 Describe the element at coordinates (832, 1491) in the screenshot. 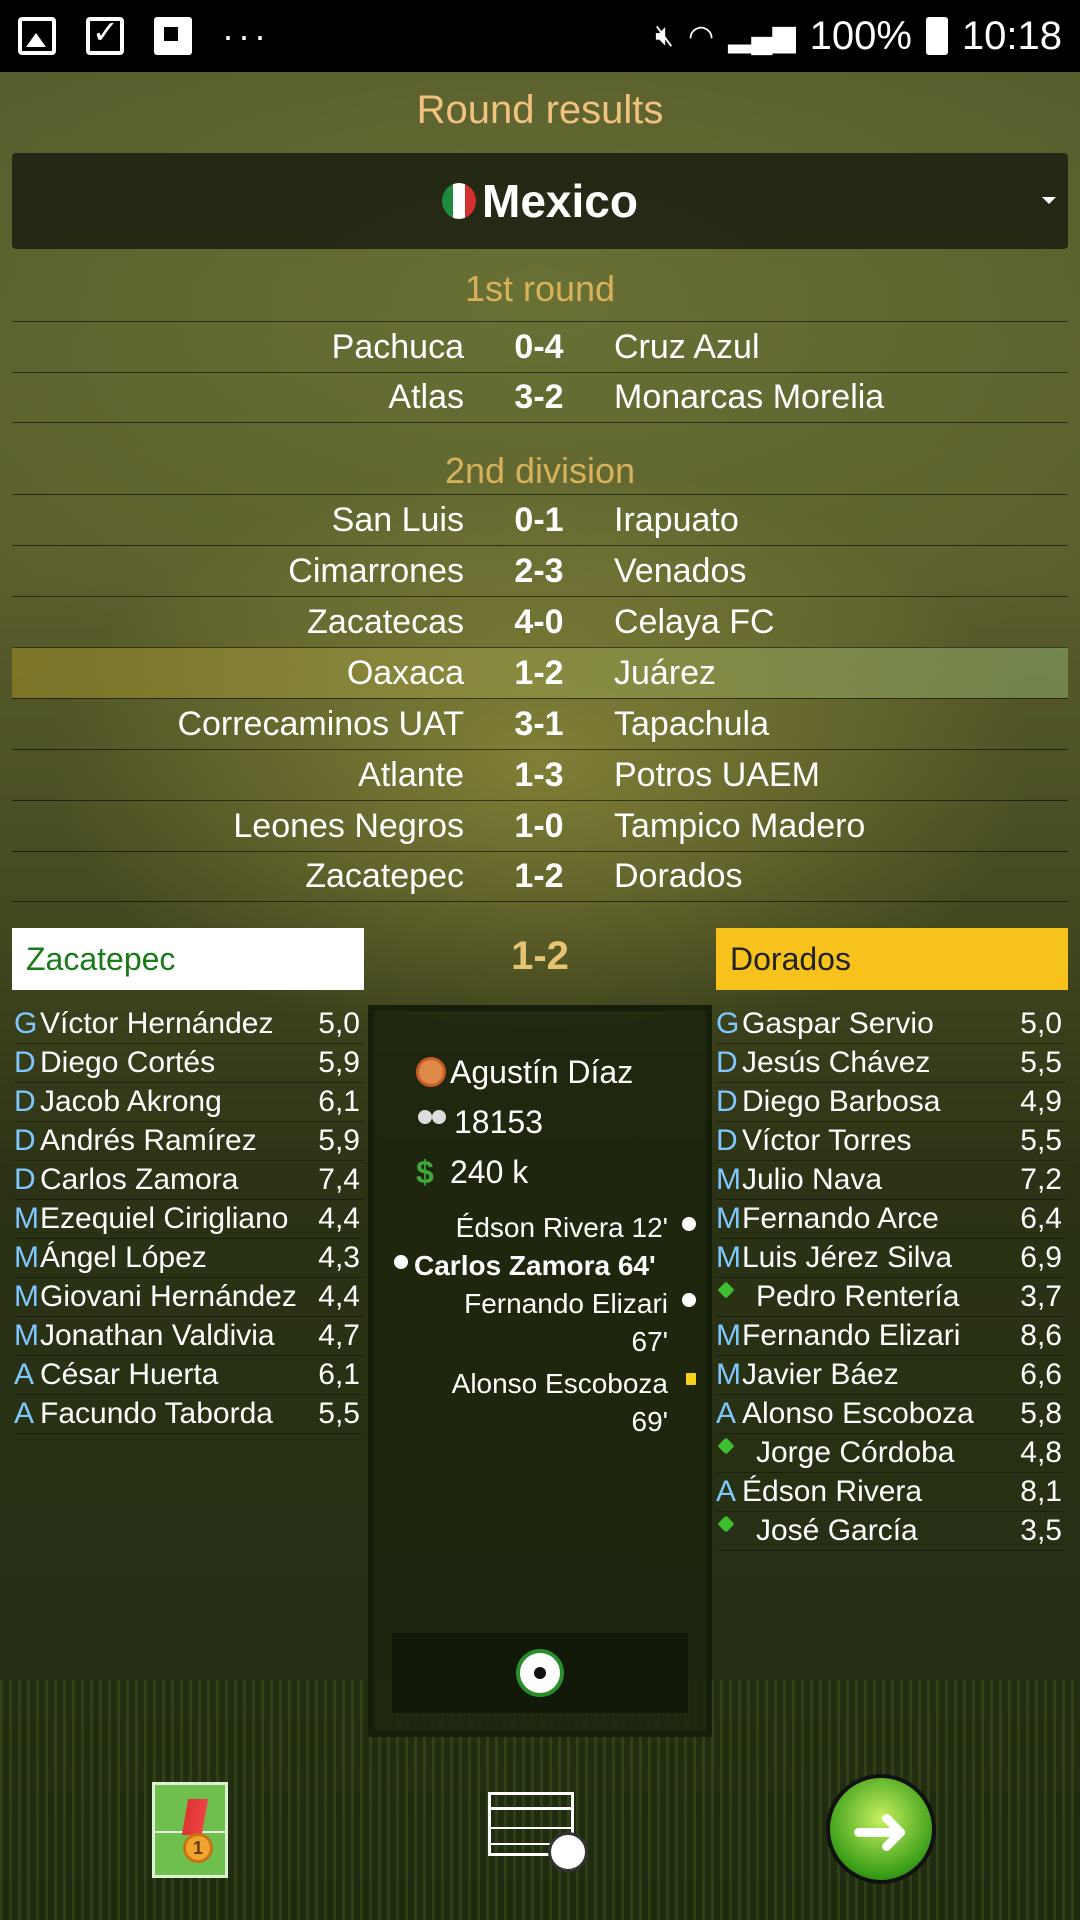

I see `player-name: Édson Rivera` at that location.